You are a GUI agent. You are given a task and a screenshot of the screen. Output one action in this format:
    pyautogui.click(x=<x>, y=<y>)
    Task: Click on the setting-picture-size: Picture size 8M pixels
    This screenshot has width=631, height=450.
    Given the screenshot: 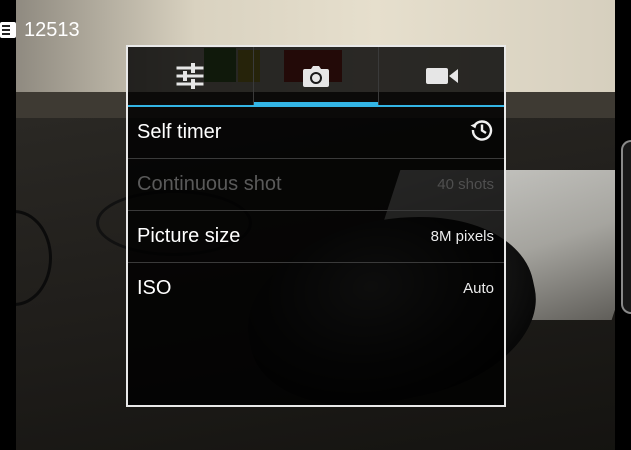 What is the action you would take?
    pyautogui.click(x=316, y=237)
    